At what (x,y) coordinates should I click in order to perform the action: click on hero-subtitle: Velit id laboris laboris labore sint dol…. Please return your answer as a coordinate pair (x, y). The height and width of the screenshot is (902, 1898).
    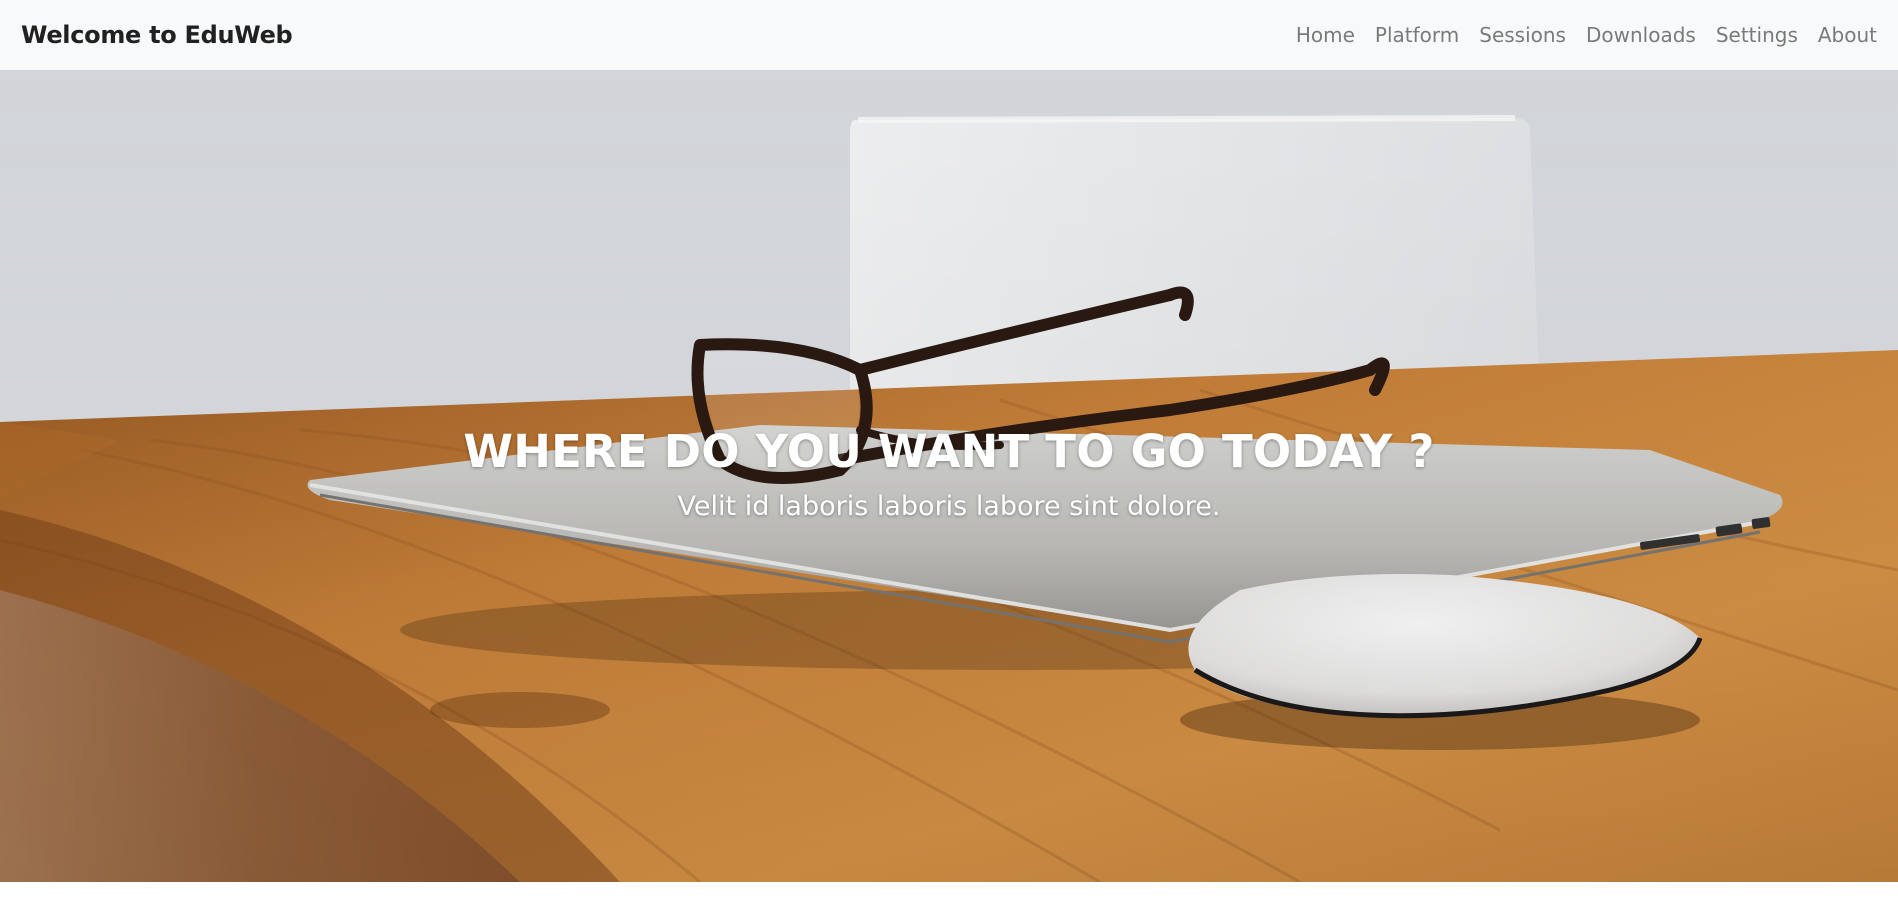
    Looking at the image, I should click on (949, 506).